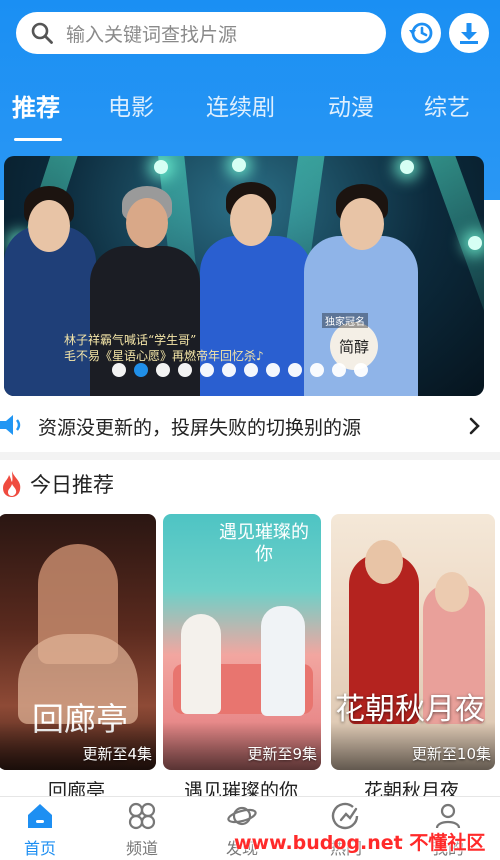  I want to click on user-icon, so click(448, 816).